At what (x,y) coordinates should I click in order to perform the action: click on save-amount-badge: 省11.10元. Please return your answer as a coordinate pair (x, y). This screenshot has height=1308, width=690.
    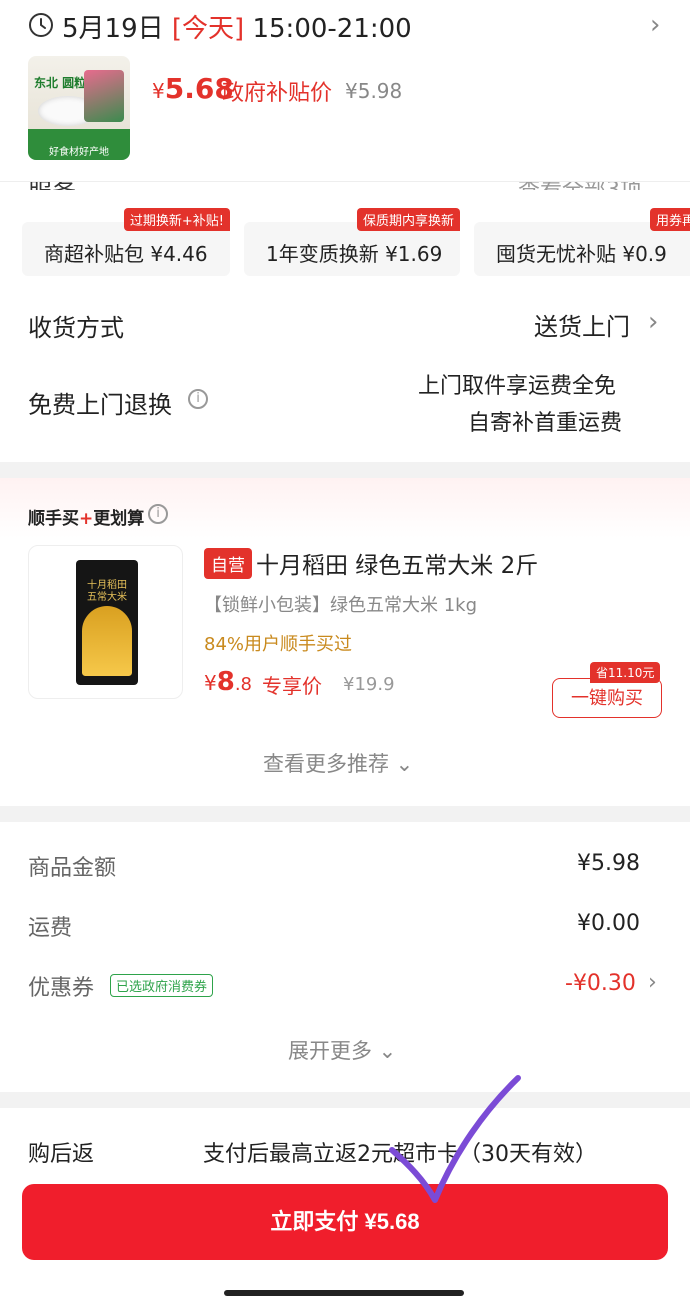
    Looking at the image, I should click on (625, 672).